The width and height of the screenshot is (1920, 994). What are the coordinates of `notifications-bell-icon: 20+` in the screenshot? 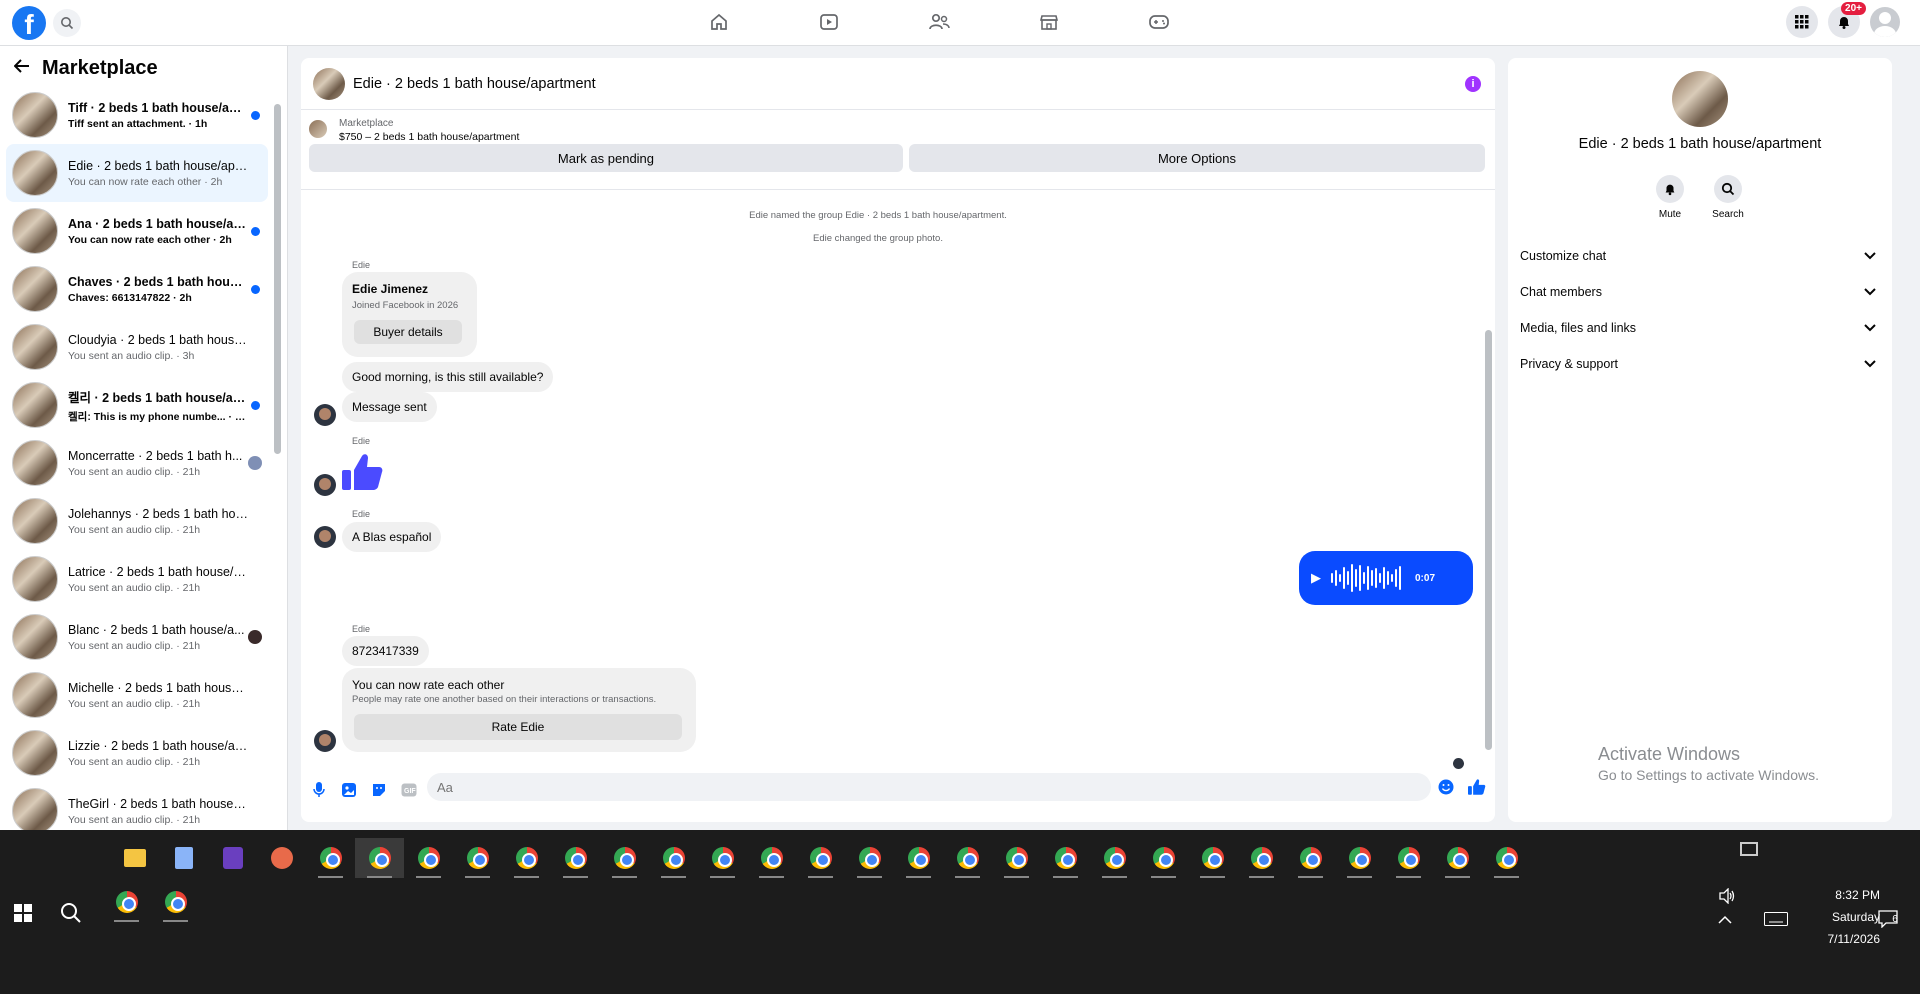 It's located at (1847, 20).